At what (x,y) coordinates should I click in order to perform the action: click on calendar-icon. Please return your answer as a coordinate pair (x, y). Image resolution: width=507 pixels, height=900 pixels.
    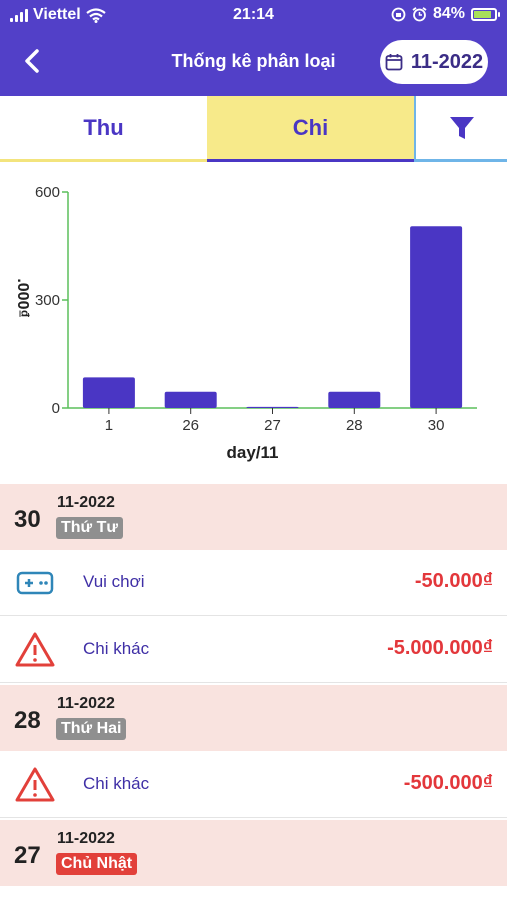
    Looking at the image, I should click on (394, 62).